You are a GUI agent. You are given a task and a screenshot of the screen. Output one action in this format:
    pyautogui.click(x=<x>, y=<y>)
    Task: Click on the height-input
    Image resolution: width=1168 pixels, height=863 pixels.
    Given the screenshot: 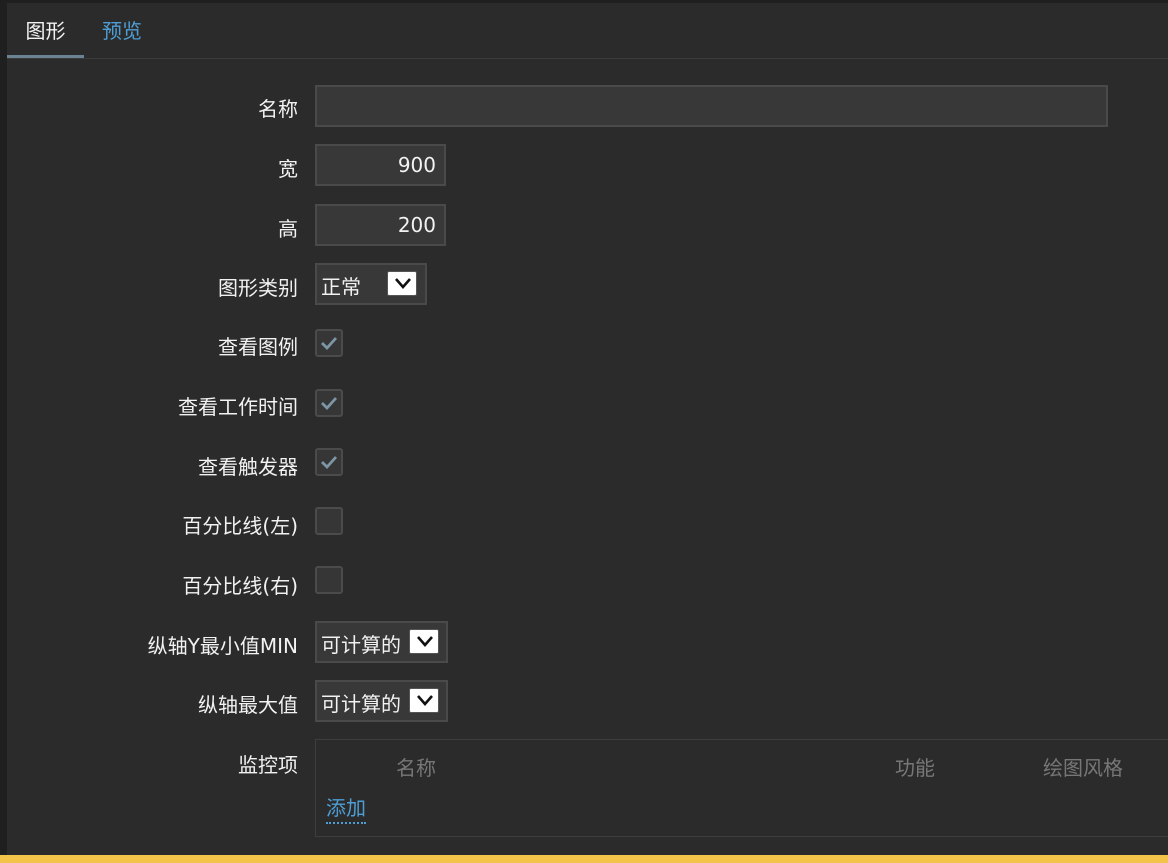 What is the action you would take?
    pyautogui.click(x=380, y=225)
    